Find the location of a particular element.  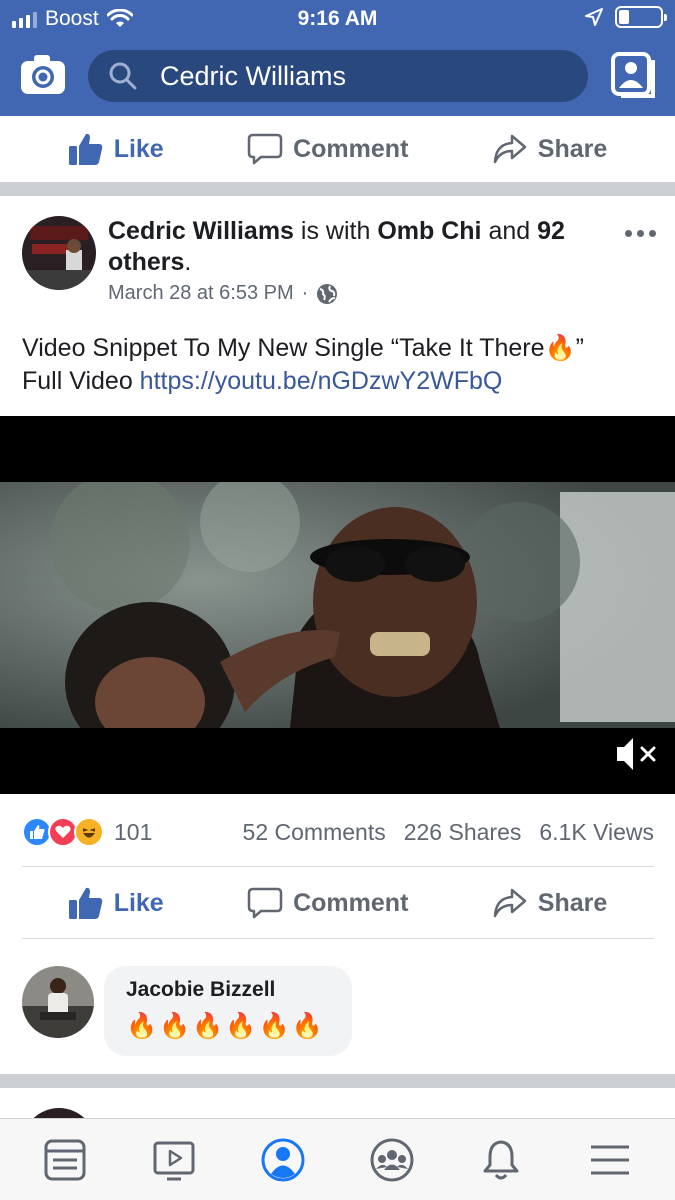

search-bar: Cedric Williams is located at coordinates (338, 76).